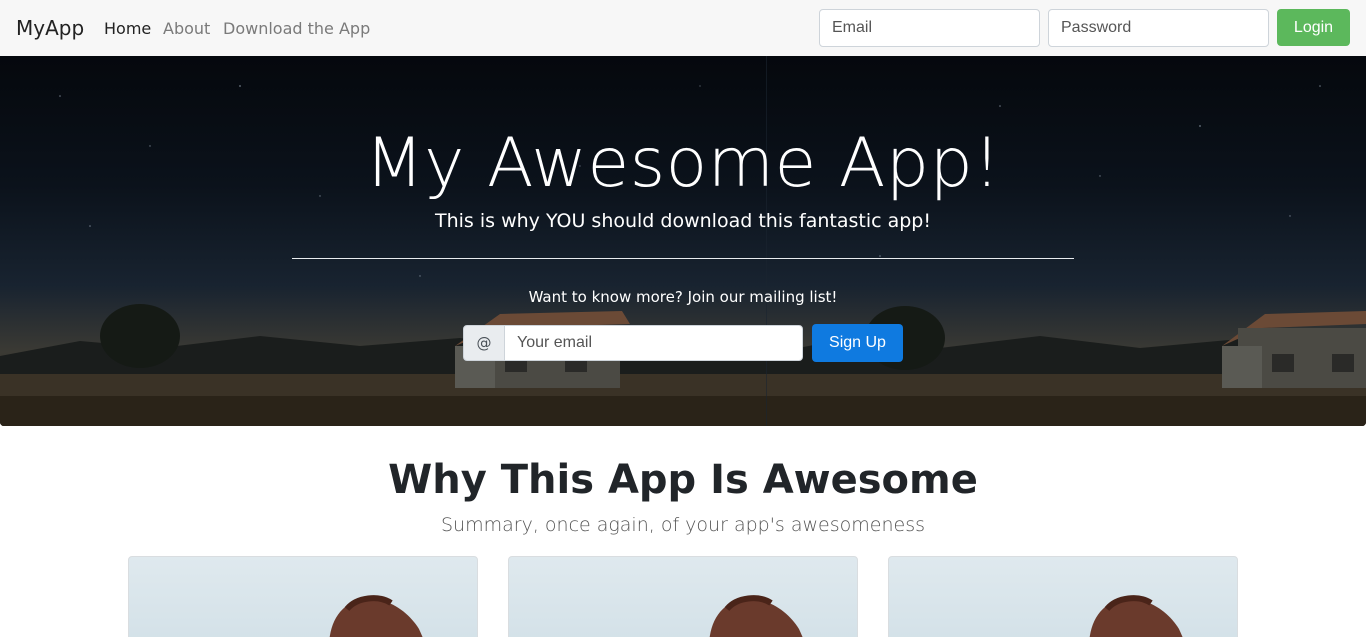 The width and height of the screenshot is (1366, 637). What do you see at coordinates (50, 28) in the screenshot?
I see `brand-link: MyApp` at bounding box center [50, 28].